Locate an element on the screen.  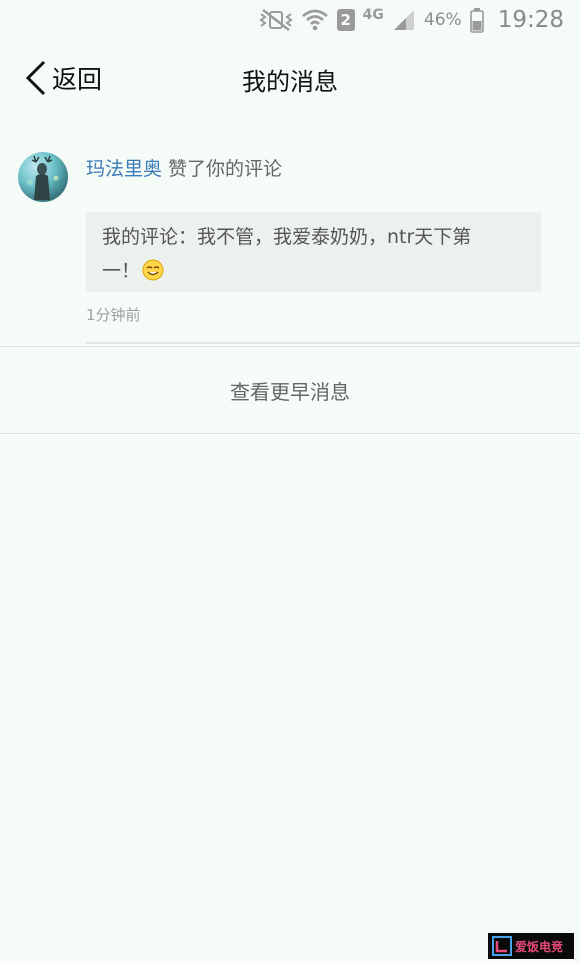
load-earlier-button: 查看更早消息 is located at coordinates (290, 390).